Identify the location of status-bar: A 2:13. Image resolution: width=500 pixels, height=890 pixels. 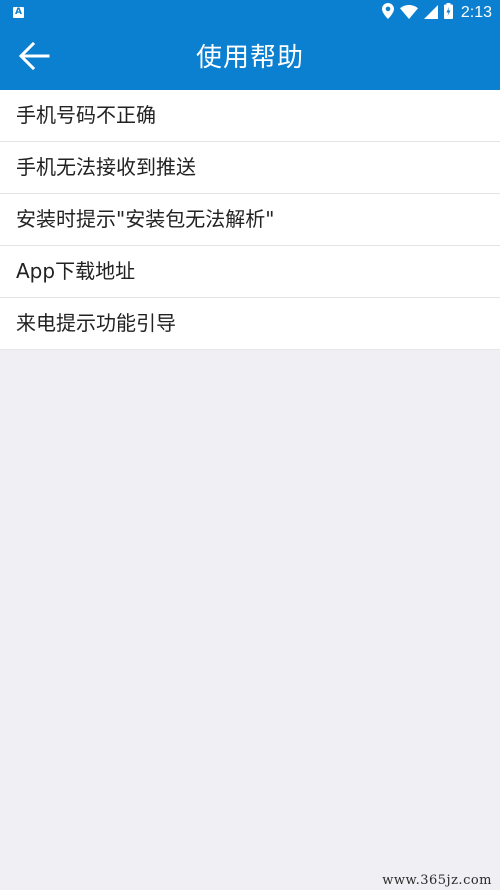
(250, 13).